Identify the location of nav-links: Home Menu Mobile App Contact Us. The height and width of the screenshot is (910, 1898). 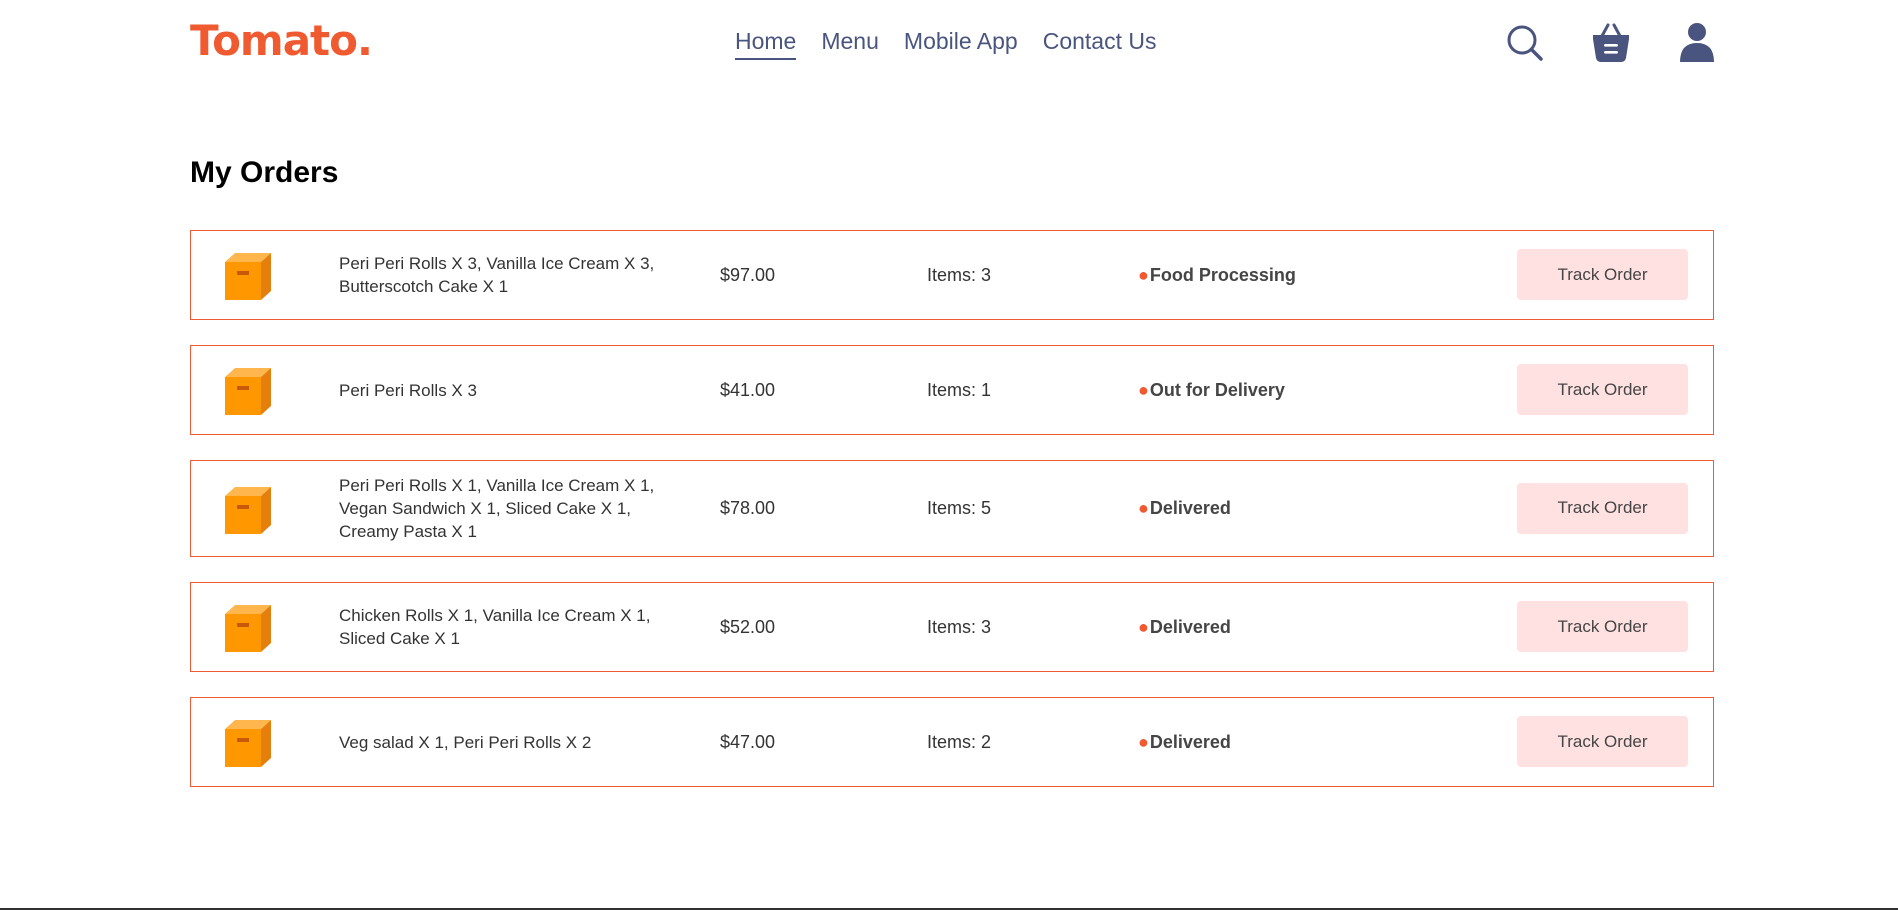
(945, 44).